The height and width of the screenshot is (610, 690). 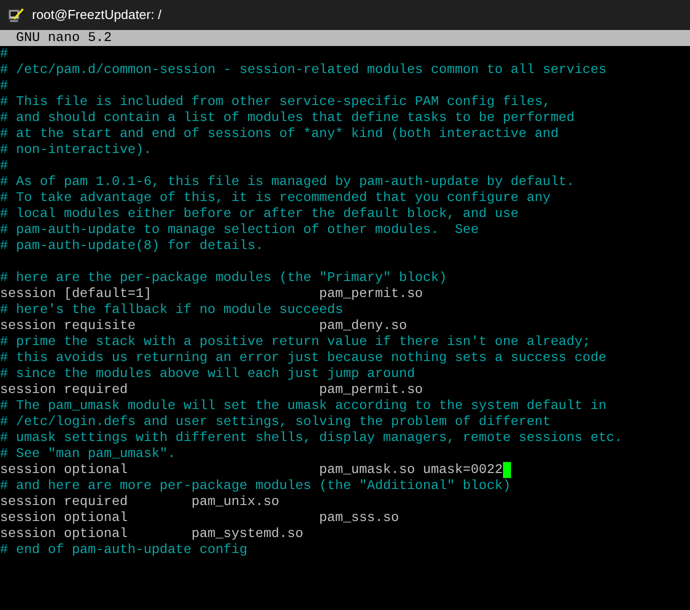 I want to click on config-line: session required pam_permit.so, so click(x=211, y=390).